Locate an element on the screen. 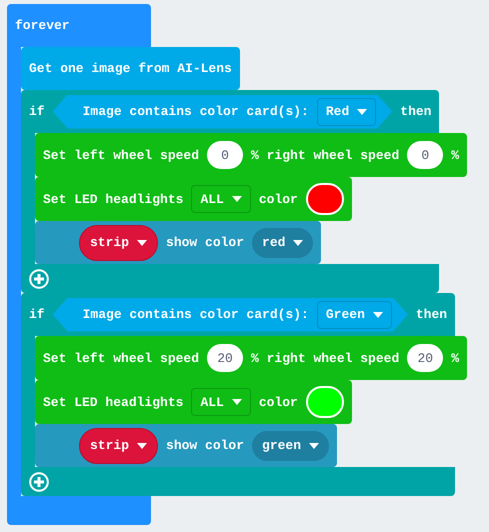 This screenshot has height=532, width=489. block-label: forever is located at coordinates (42, 25).